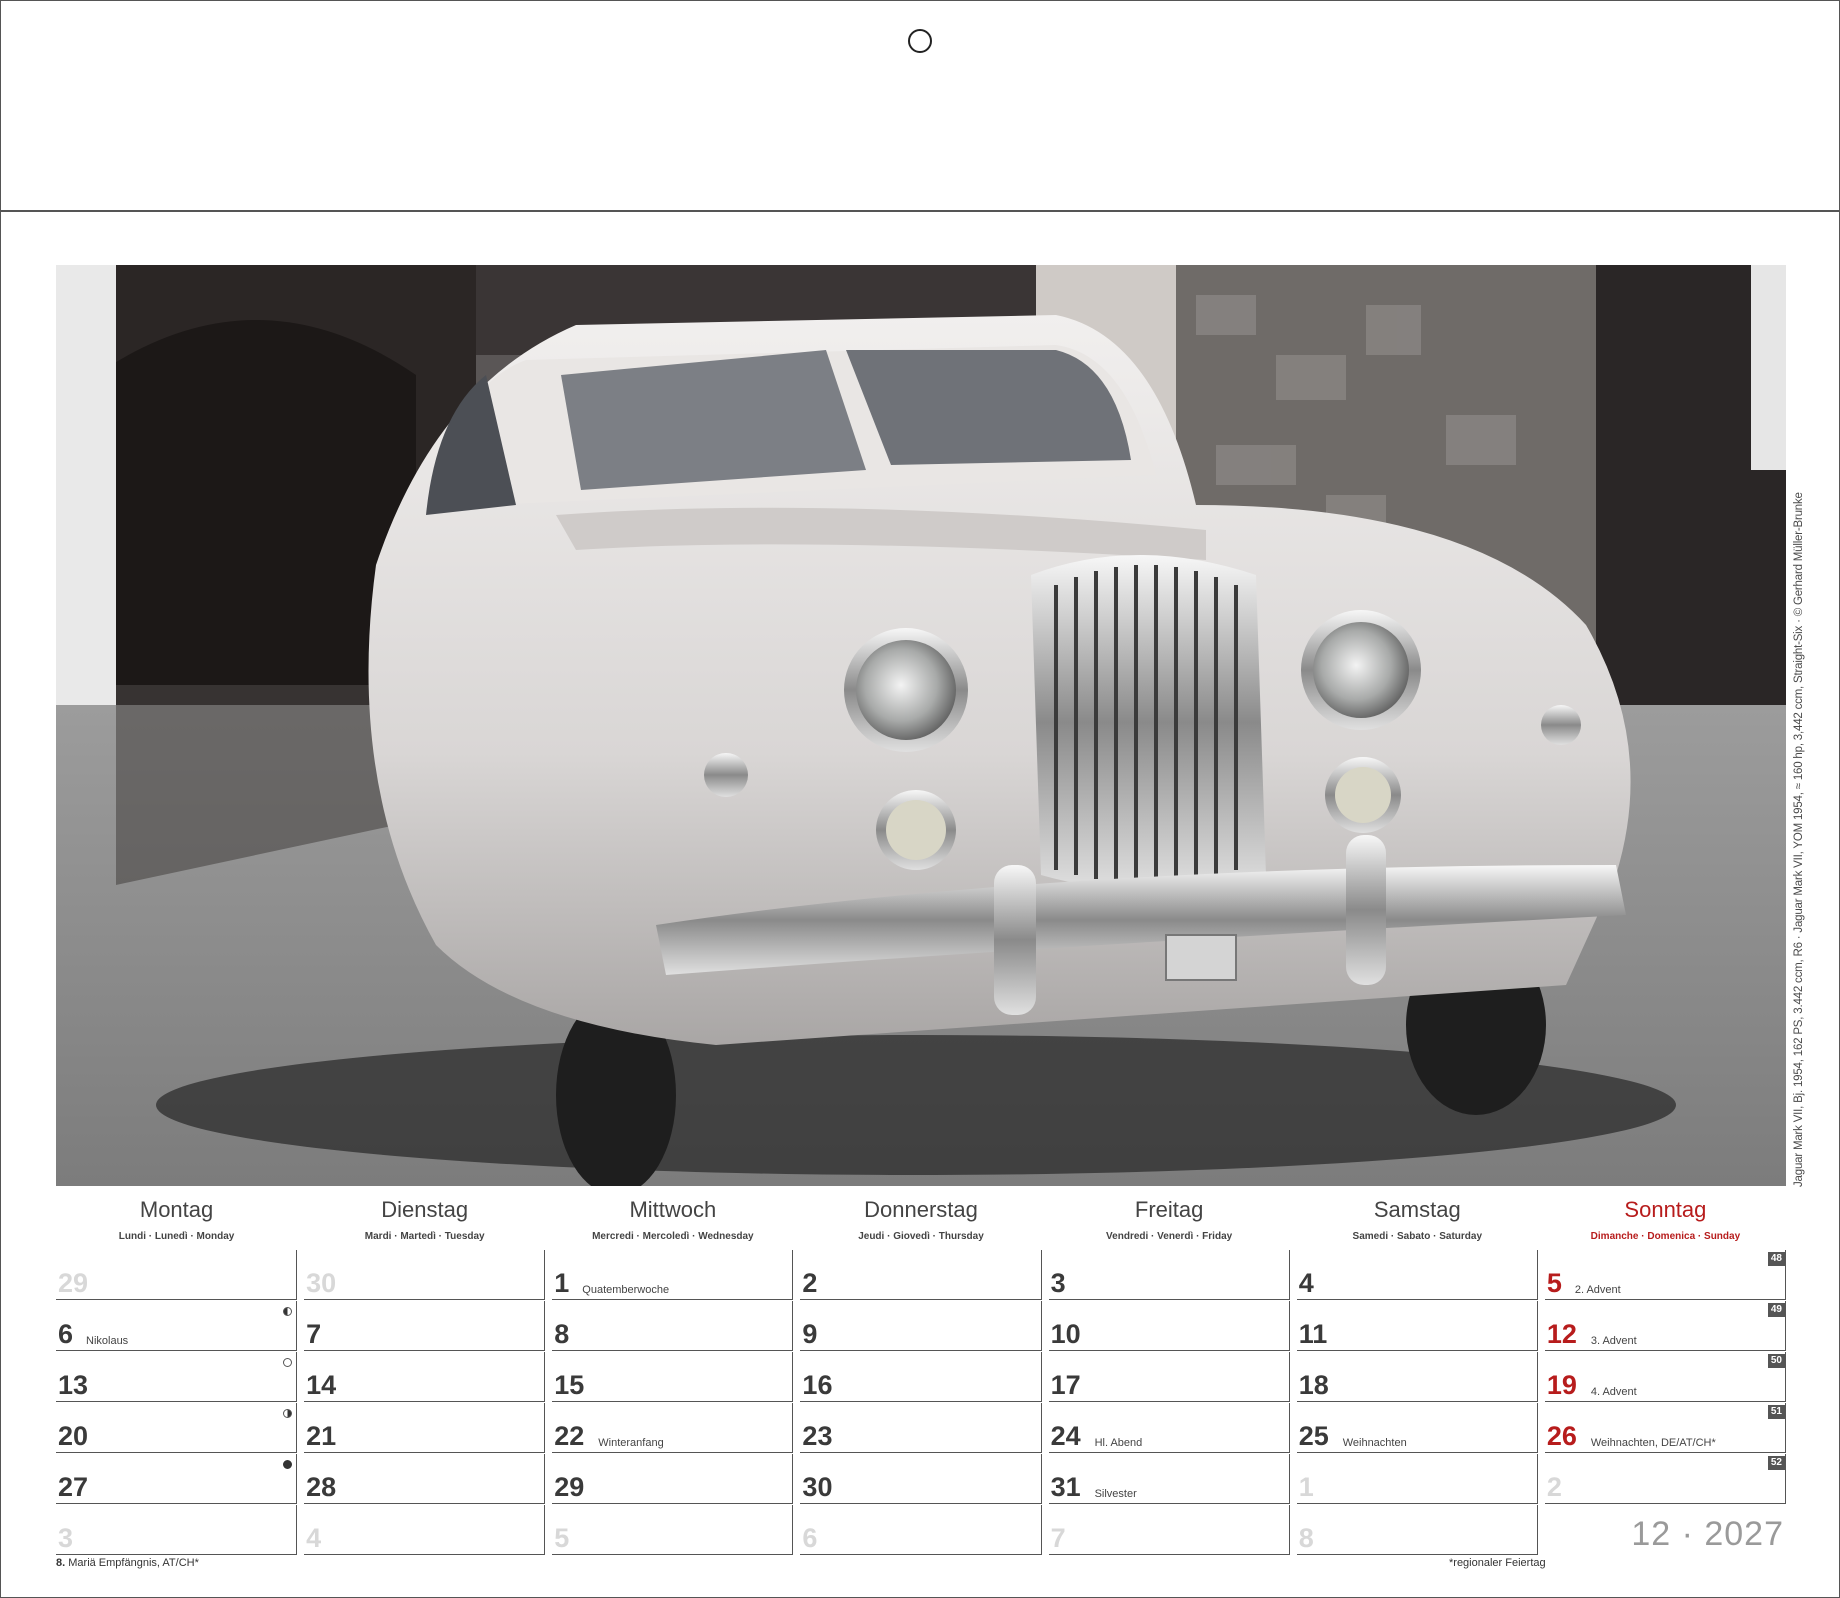 This screenshot has height=1598, width=1840. What do you see at coordinates (921, 1326) in the screenshot?
I see `day-cell: 9` at bounding box center [921, 1326].